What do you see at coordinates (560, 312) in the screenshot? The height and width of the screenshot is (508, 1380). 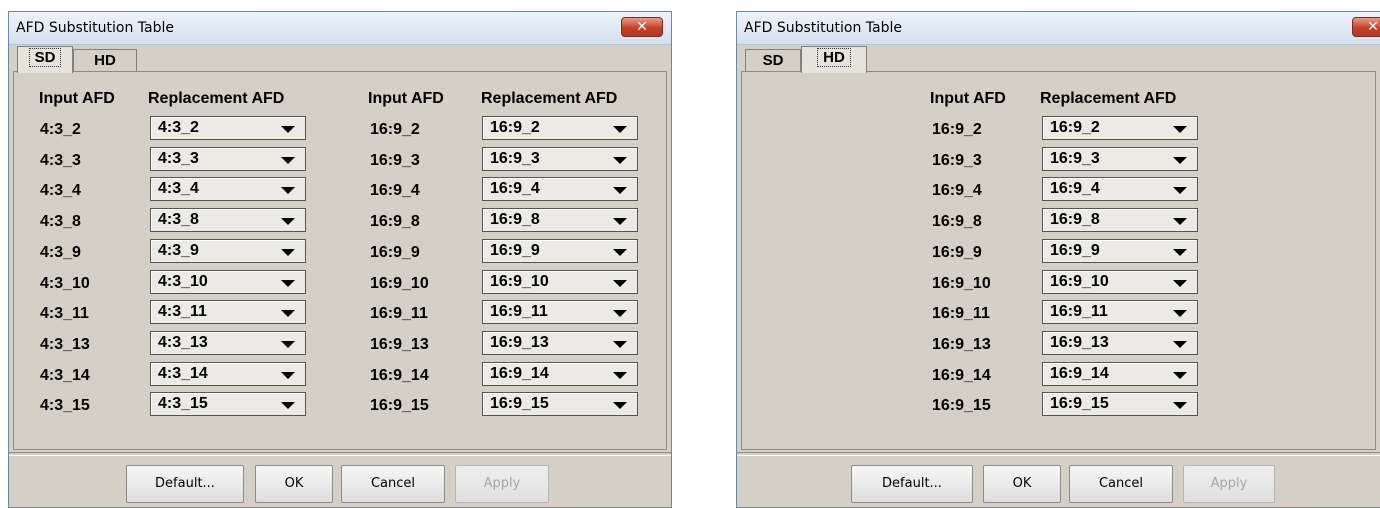 I see `wide-replacement-afd-dropdown: 16:9_11` at bounding box center [560, 312].